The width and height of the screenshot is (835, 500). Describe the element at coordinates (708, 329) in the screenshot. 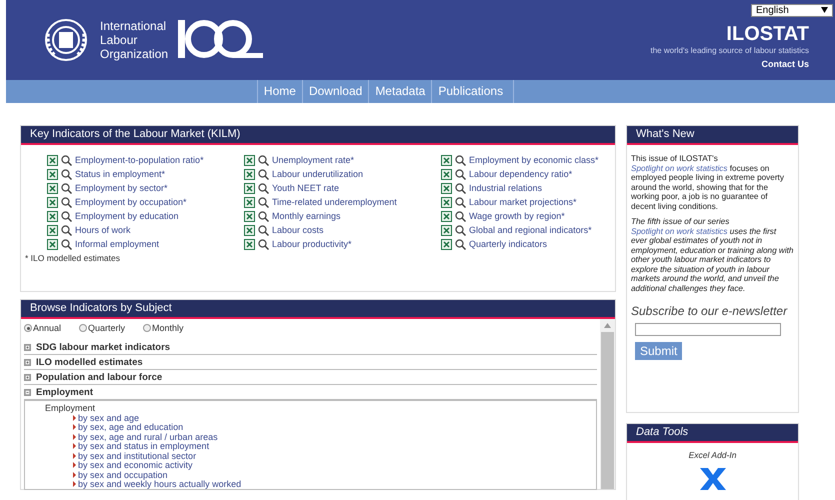

I see `email-field` at that location.